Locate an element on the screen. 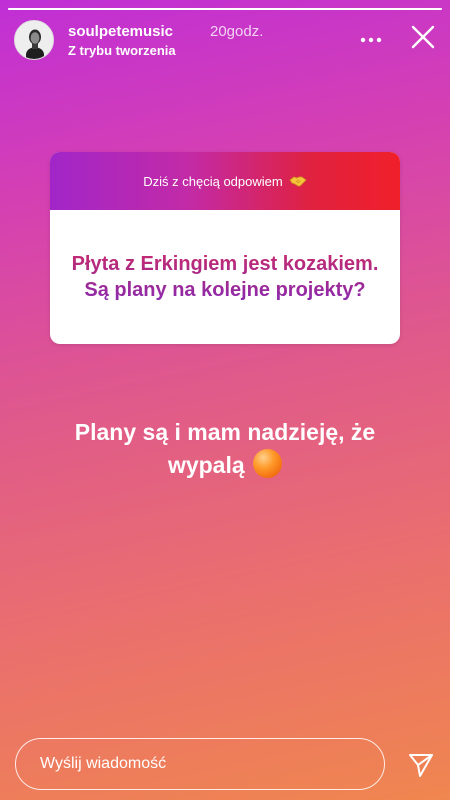 This screenshot has height=800, width=450. avatar is located at coordinates (34, 40).